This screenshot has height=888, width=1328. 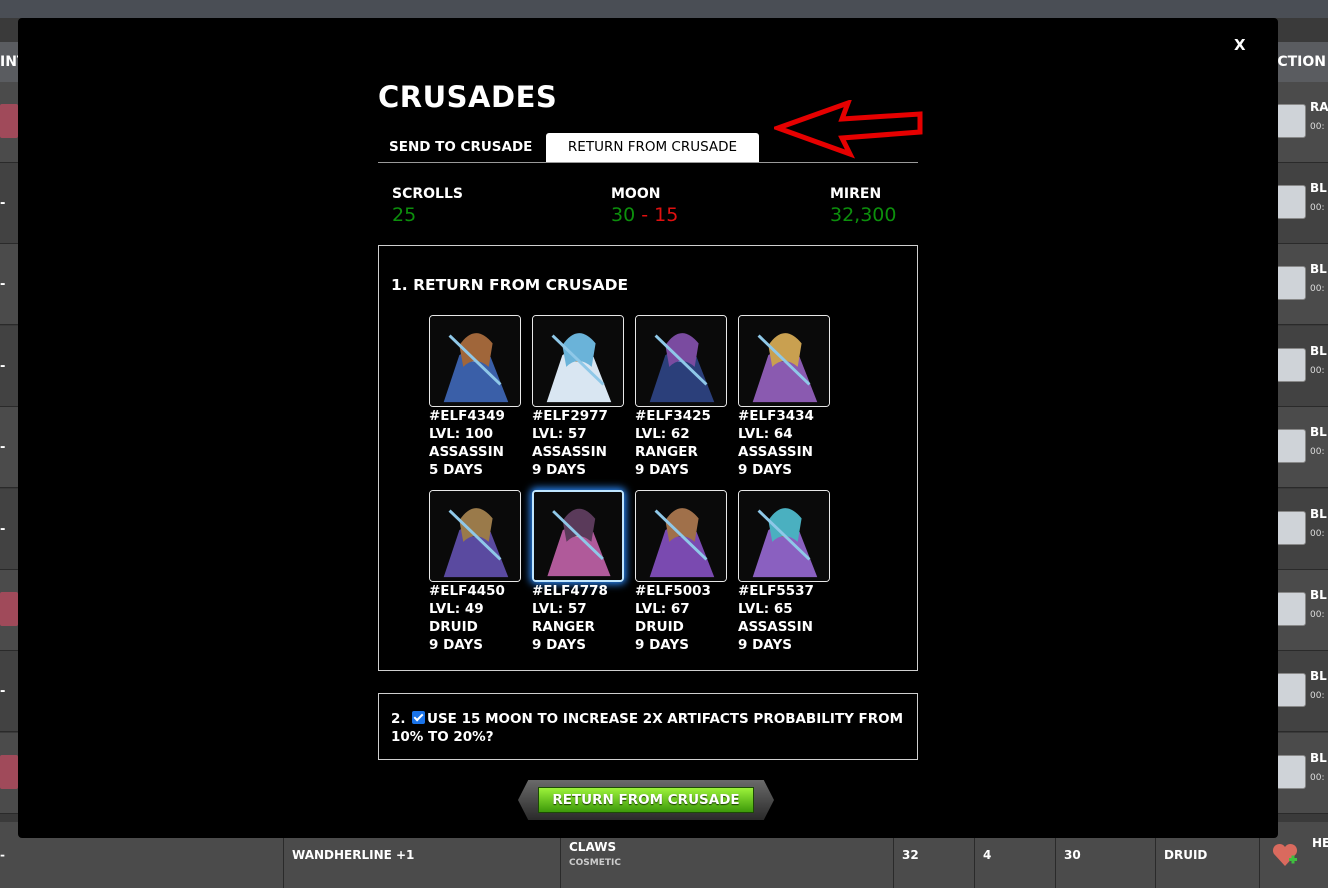 What do you see at coordinates (462, 147) in the screenshot?
I see `tab-send-to-crusade: SEND TO CRUSADE` at bounding box center [462, 147].